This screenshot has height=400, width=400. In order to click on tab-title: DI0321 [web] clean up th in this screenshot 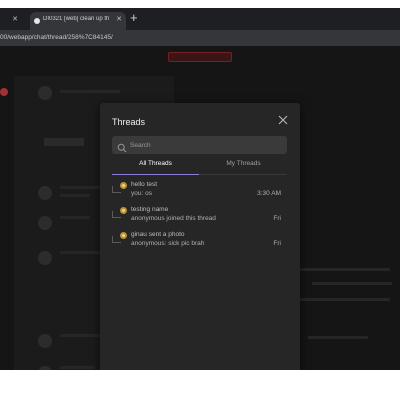, I will do `click(76, 19)`.